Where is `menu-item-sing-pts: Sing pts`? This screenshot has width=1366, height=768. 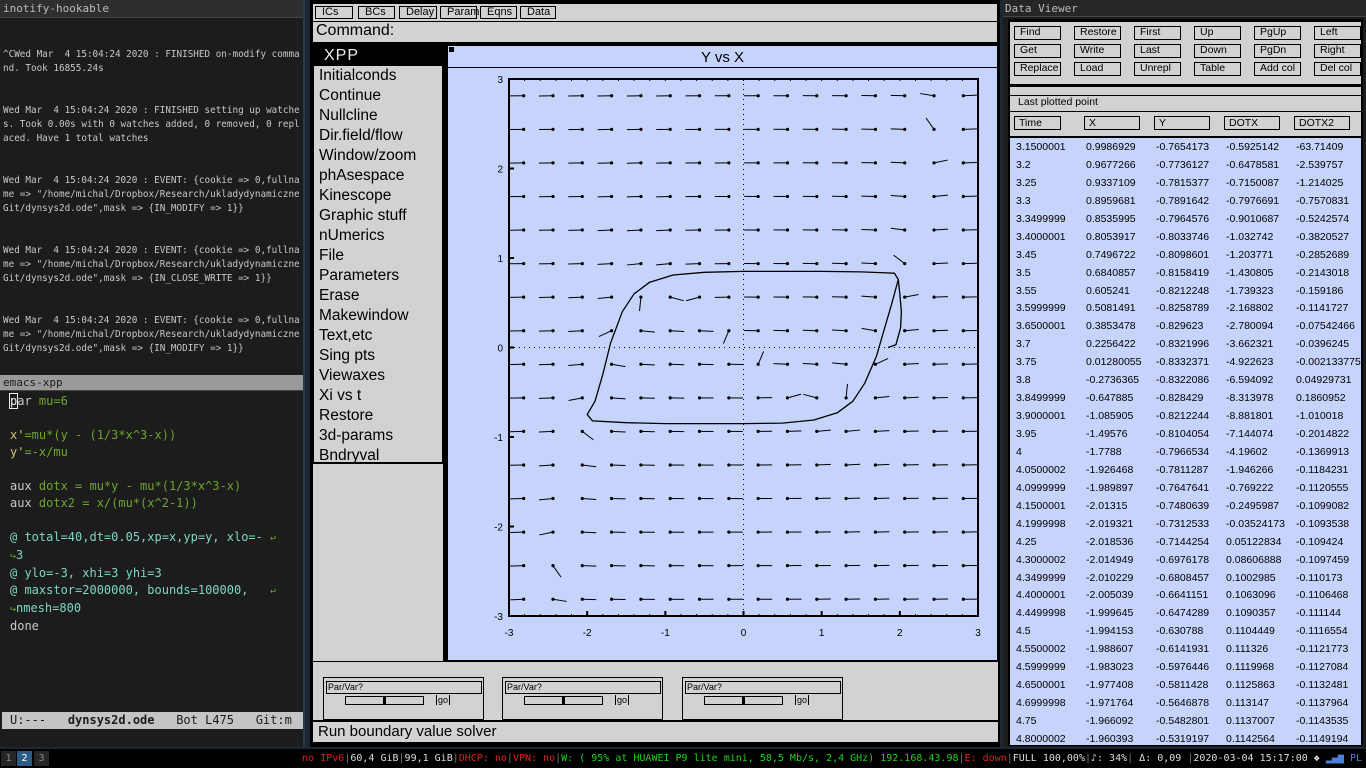 menu-item-sing-pts: Sing pts is located at coordinates (378, 356).